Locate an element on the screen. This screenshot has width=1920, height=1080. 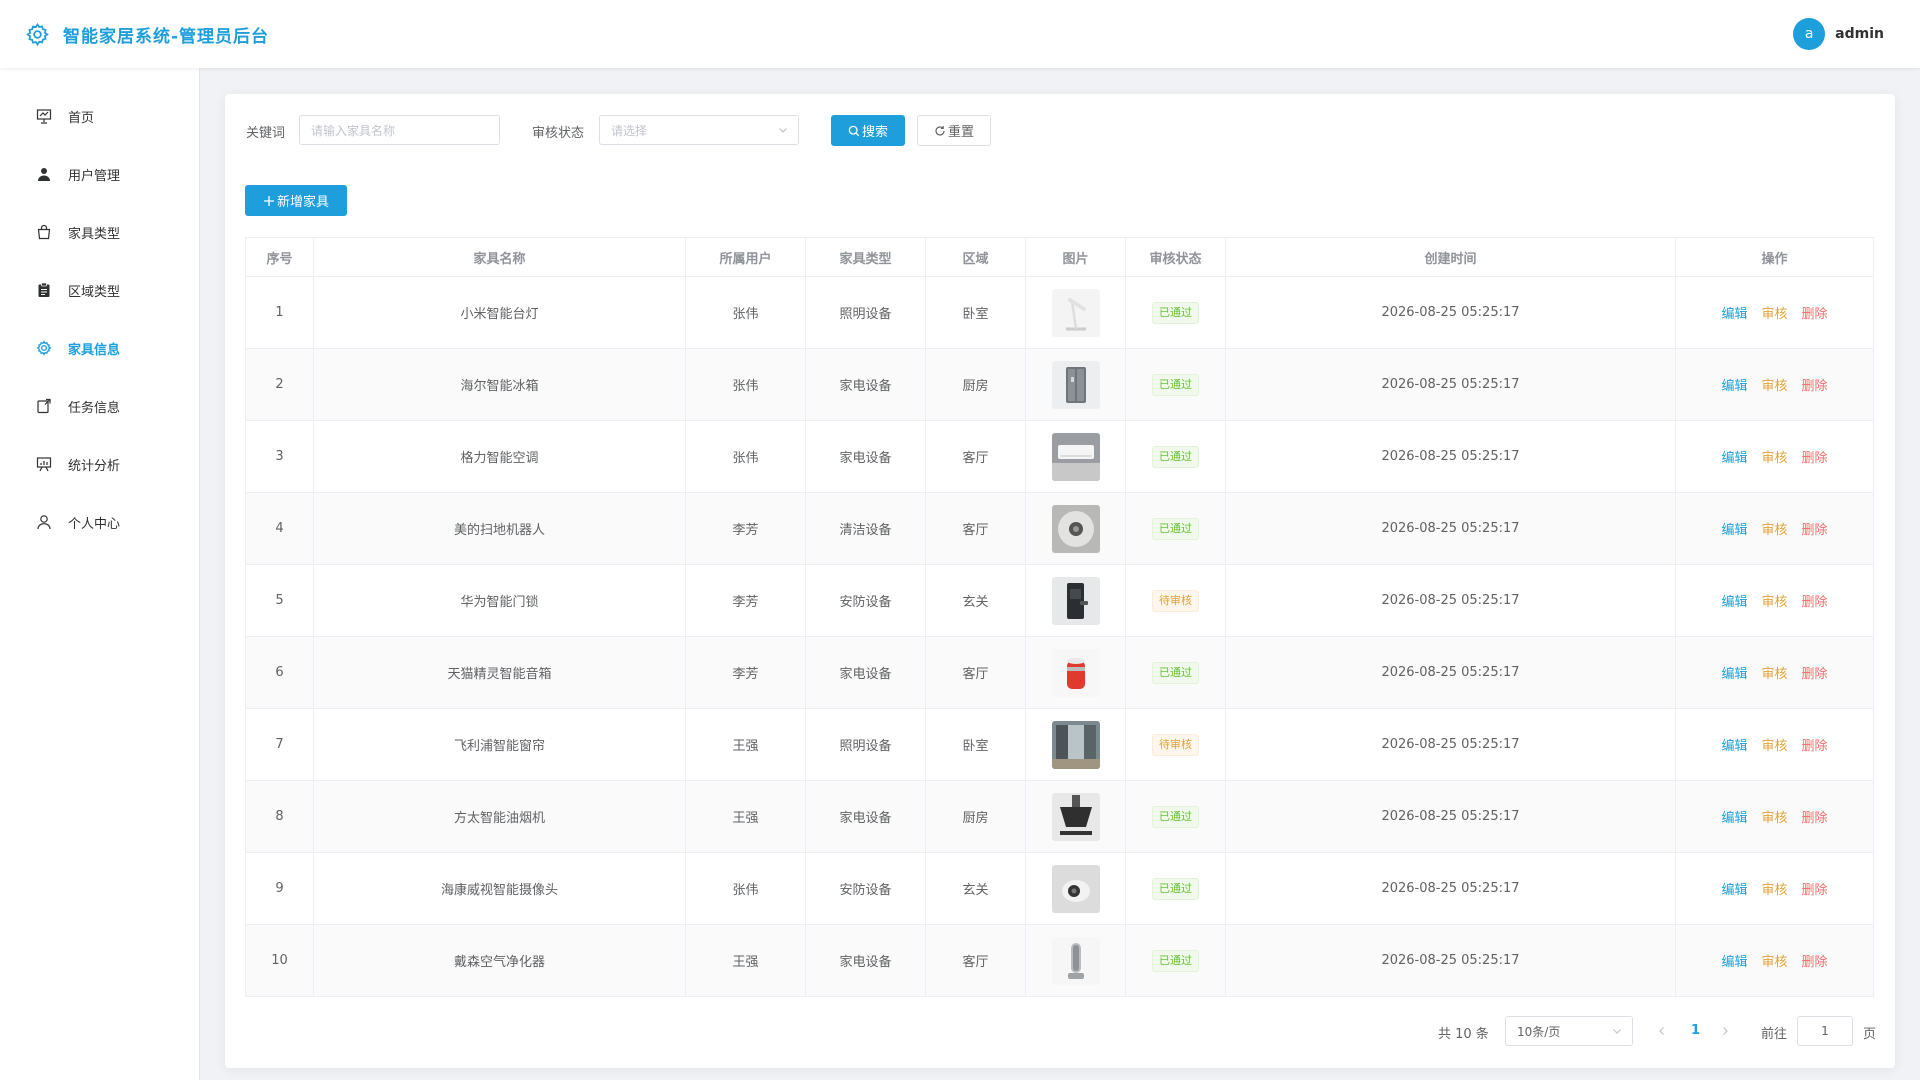
cell-area: 玄关 is located at coordinates (975, 600).